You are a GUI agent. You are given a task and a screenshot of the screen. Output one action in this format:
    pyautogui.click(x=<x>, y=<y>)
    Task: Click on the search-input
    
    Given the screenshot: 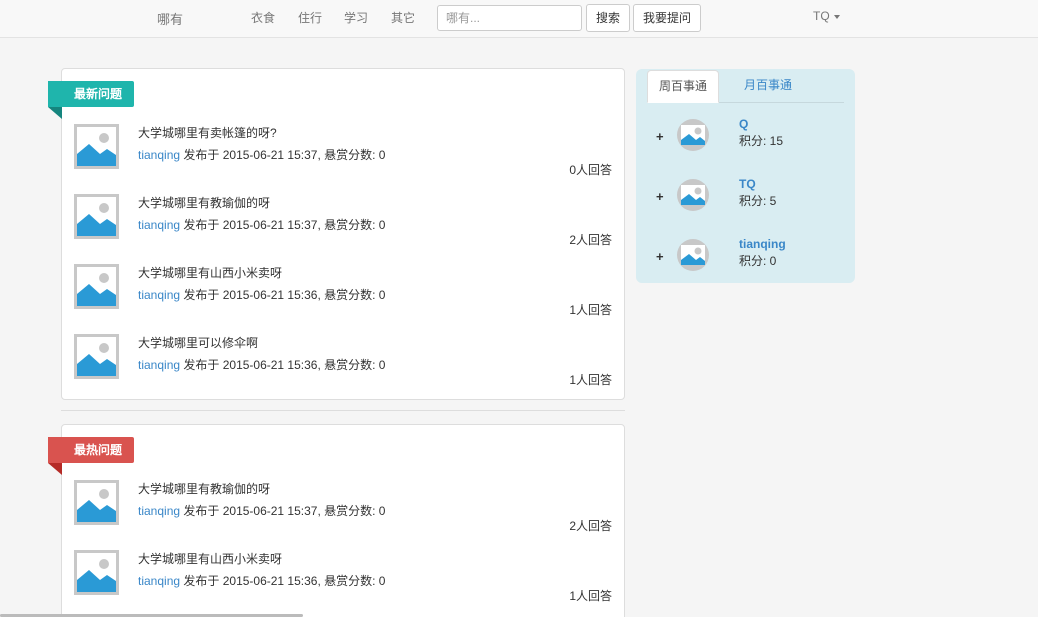 What is the action you would take?
    pyautogui.click(x=509, y=18)
    